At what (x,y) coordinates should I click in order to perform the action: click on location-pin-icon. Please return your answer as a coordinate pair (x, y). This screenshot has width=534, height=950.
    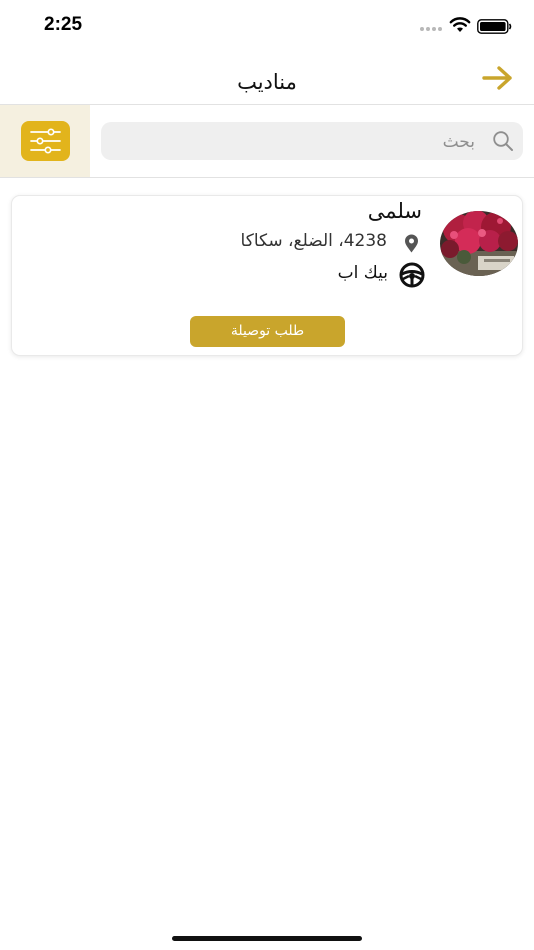
    Looking at the image, I should click on (411, 243).